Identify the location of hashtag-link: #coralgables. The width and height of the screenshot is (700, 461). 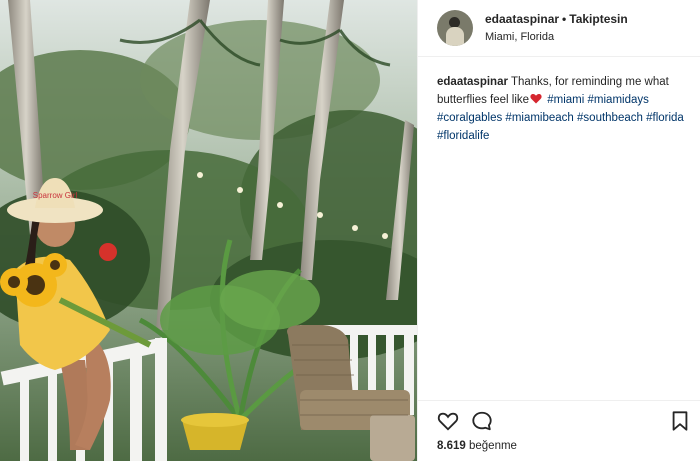
(469, 118).